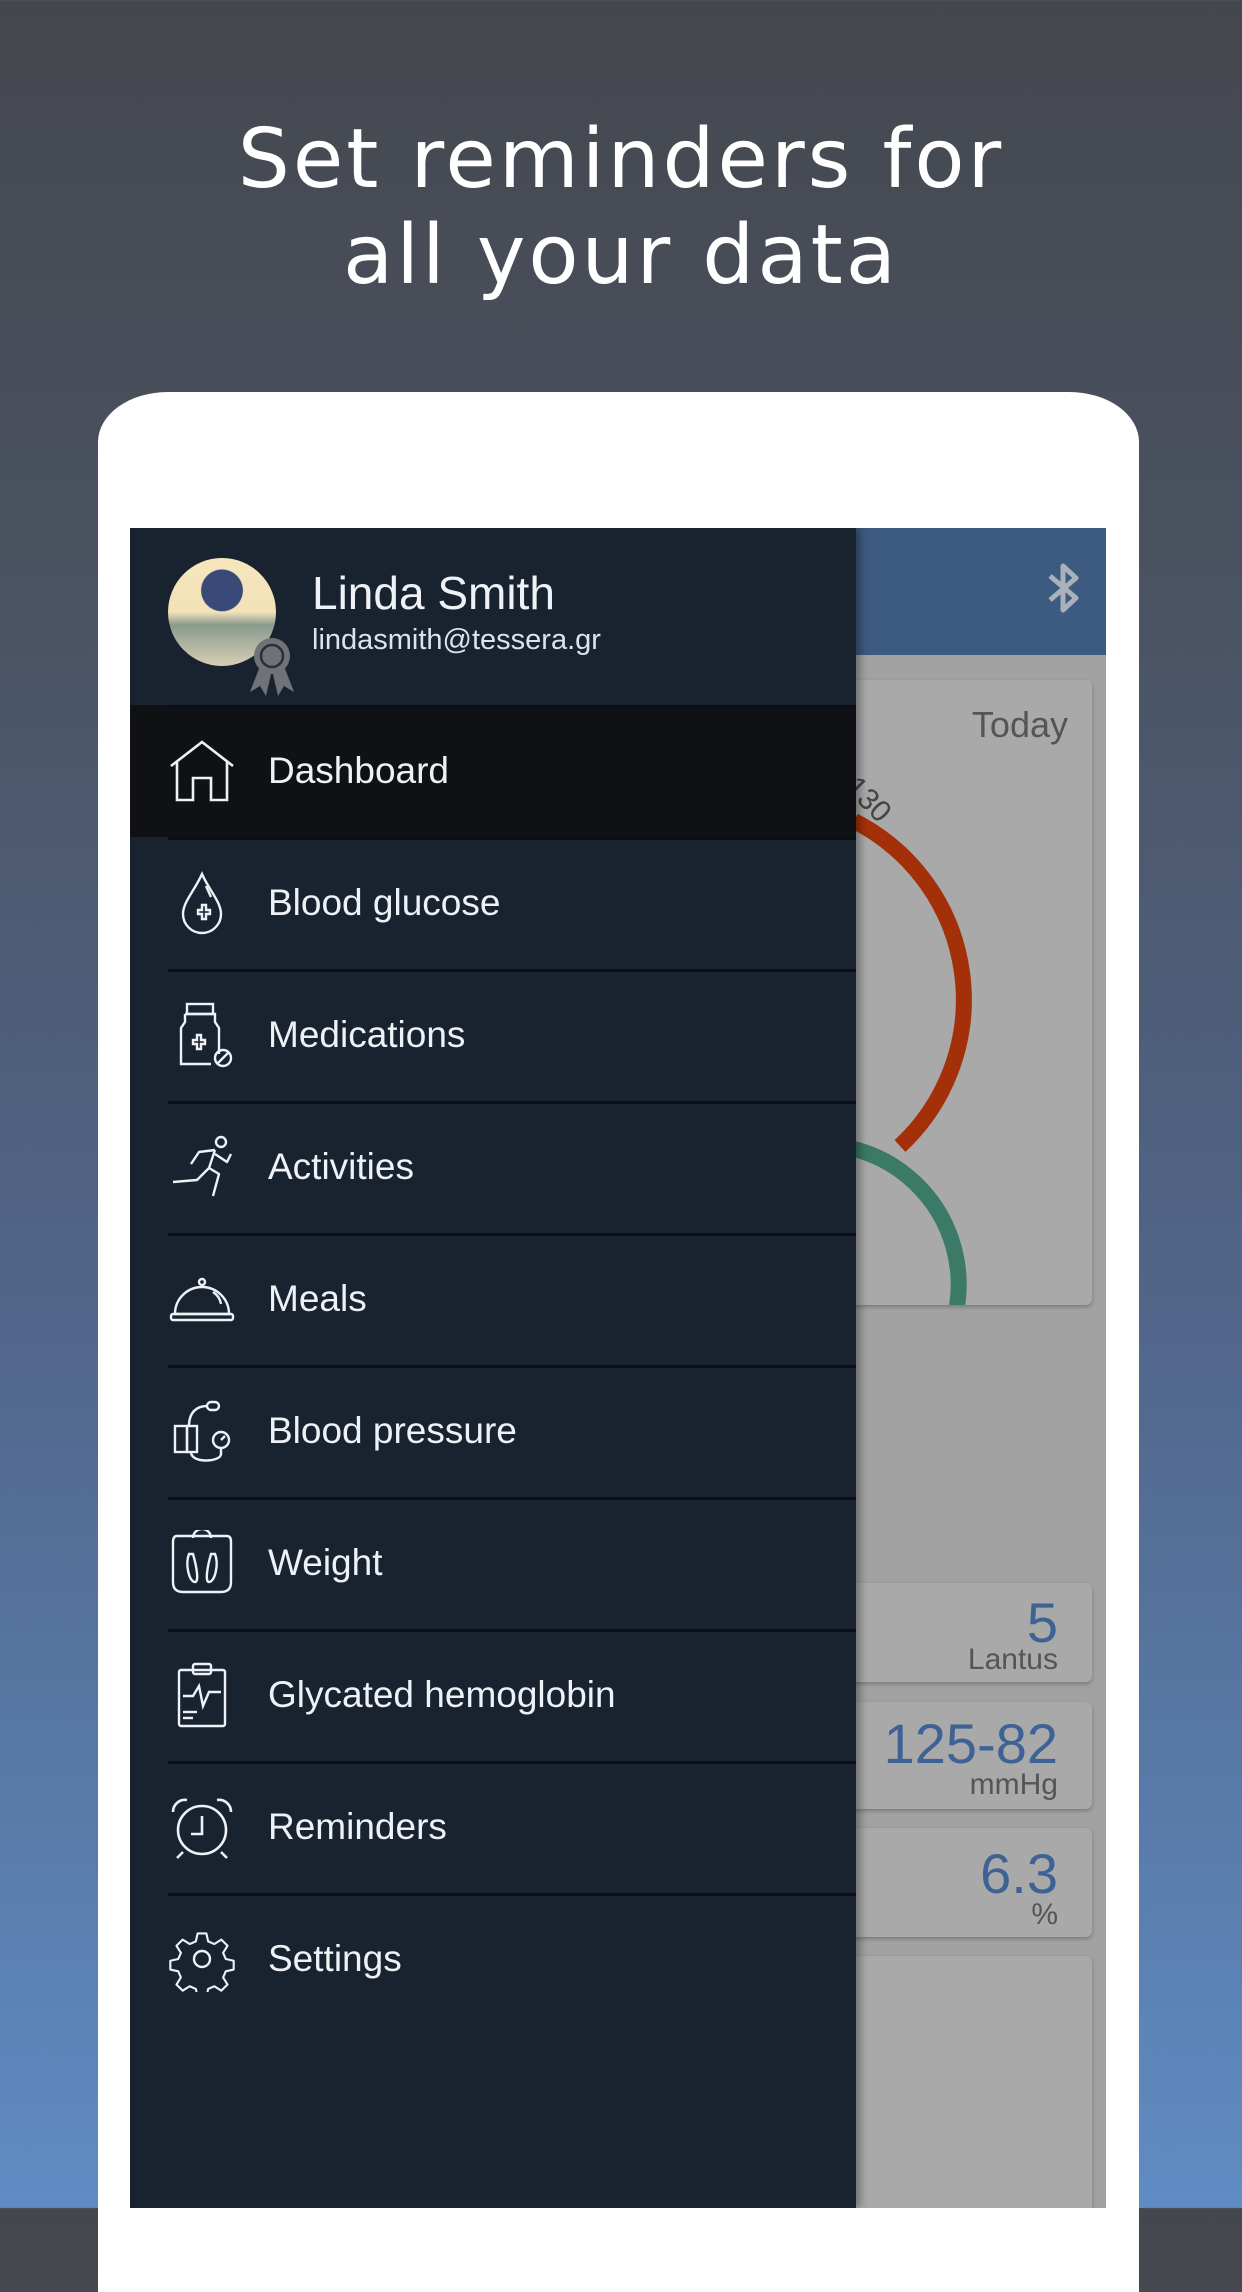 This screenshot has height=2292, width=1242. What do you see at coordinates (1019, 1873) in the screenshot?
I see `hba1c-value: 6.3` at bounding box center [1019, 1873].